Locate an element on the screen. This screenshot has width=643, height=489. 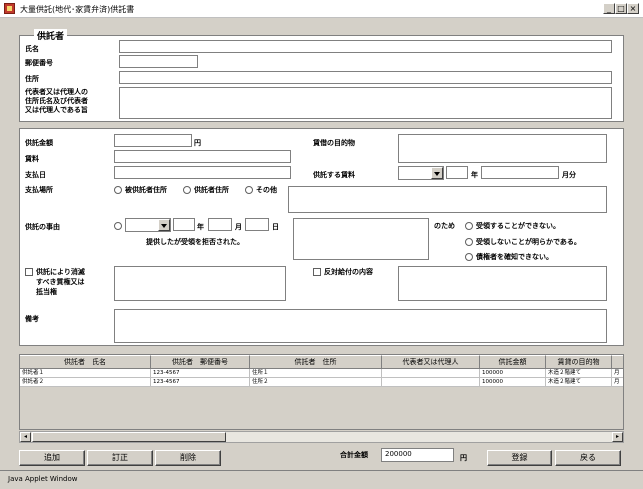
column-header: 供託金額 is located at coordinates (513, 362).